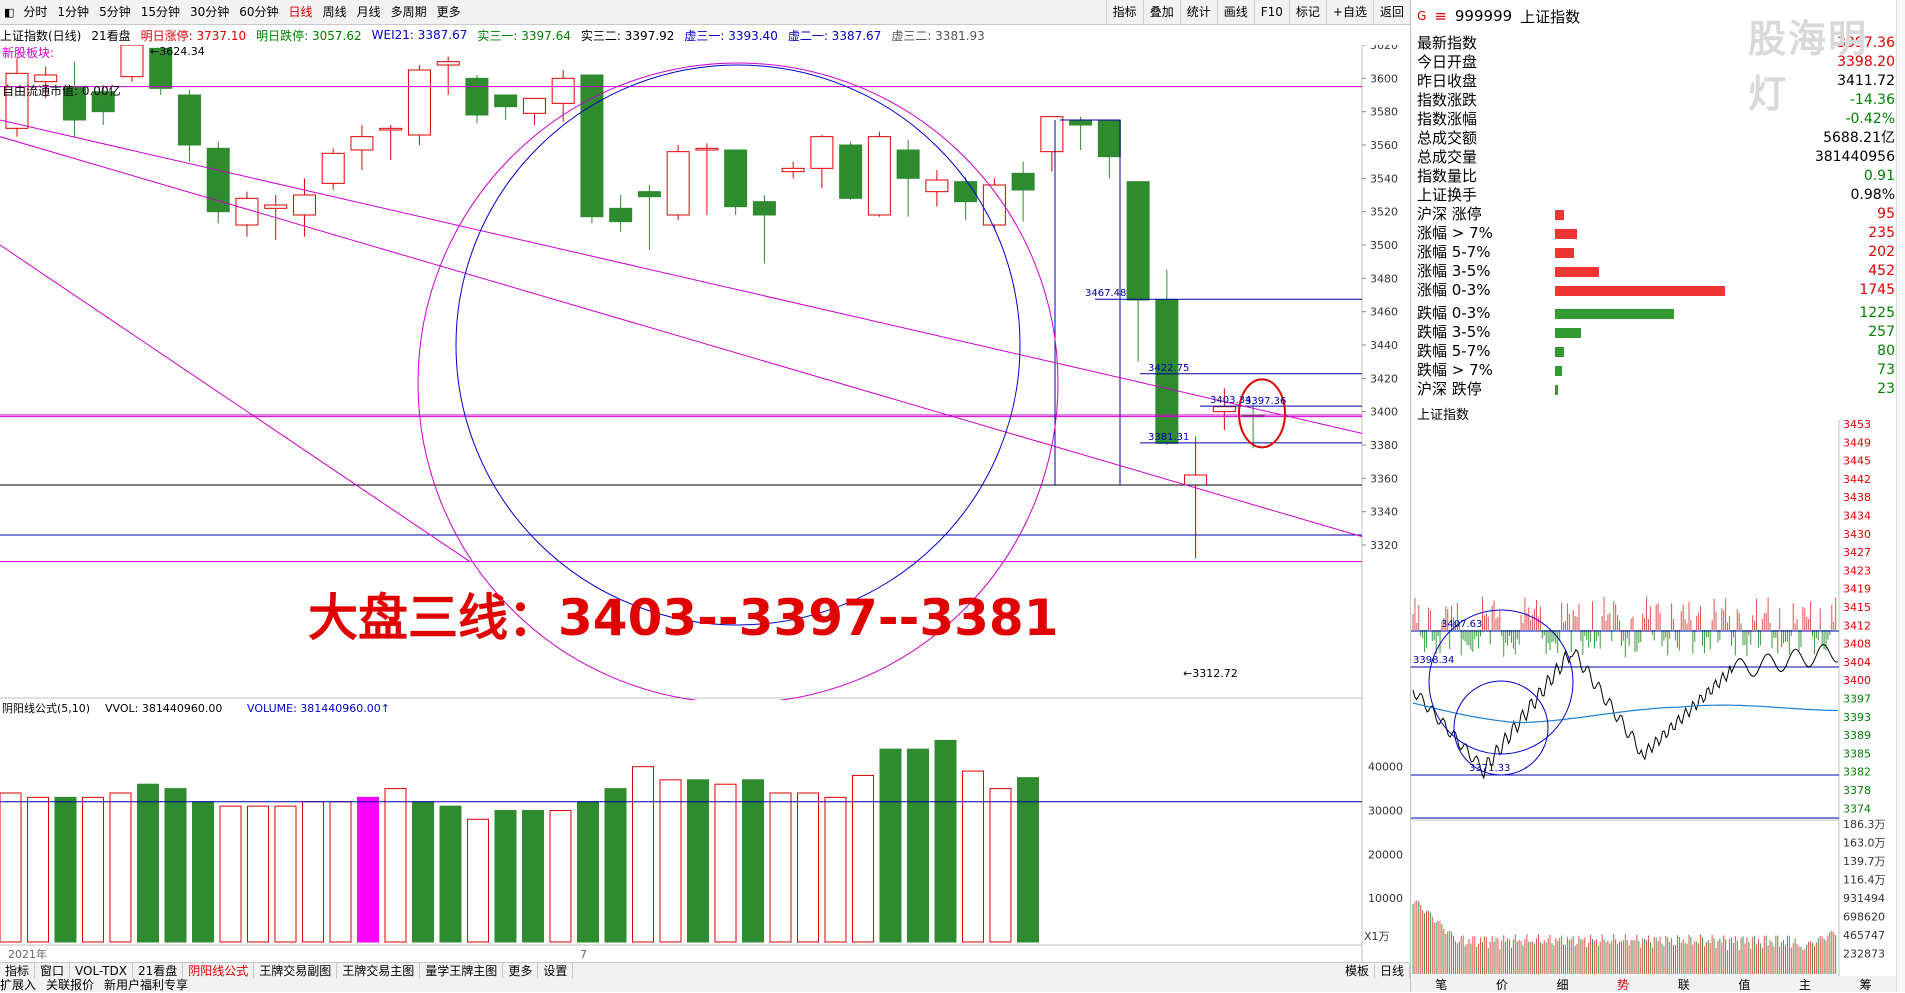  What do you see at coordinates (73, 12) in the screenshot?
I see `period-tab: 1分钟` at bounding box center [73, 12].